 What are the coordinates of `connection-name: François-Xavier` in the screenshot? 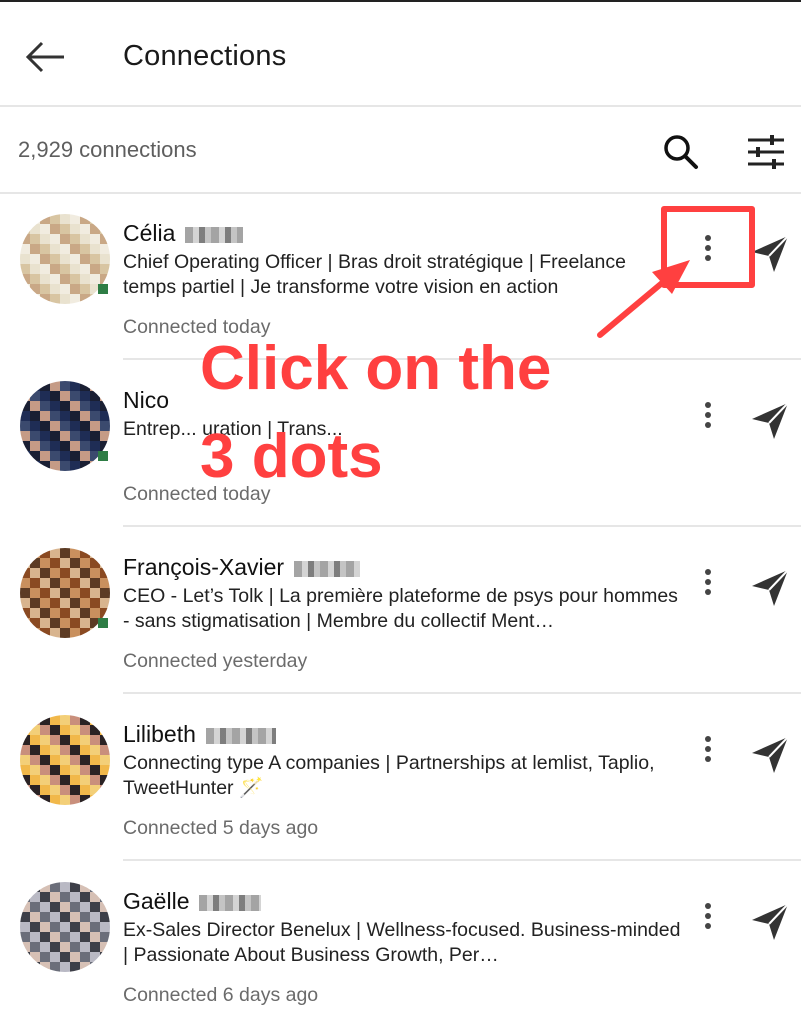 It's located at (242, 567).